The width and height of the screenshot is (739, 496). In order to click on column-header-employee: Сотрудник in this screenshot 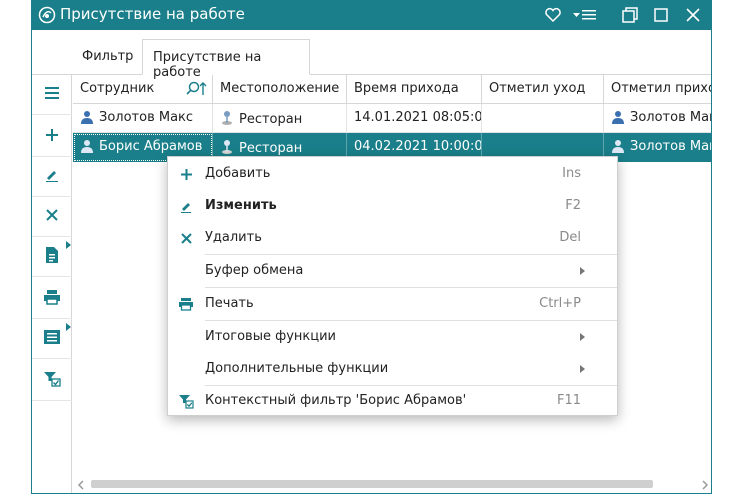, I will do `click(143, 89)`.